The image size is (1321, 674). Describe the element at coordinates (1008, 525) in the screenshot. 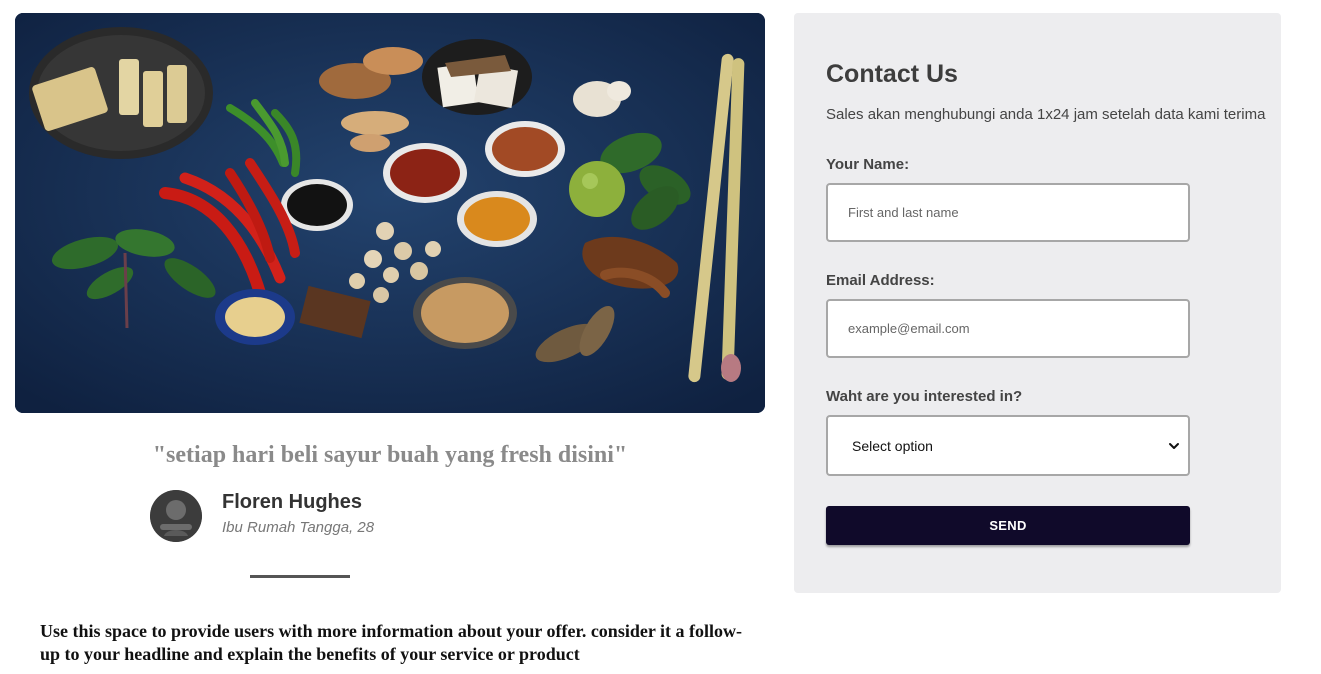

I see `send-button: SEND` at that location.